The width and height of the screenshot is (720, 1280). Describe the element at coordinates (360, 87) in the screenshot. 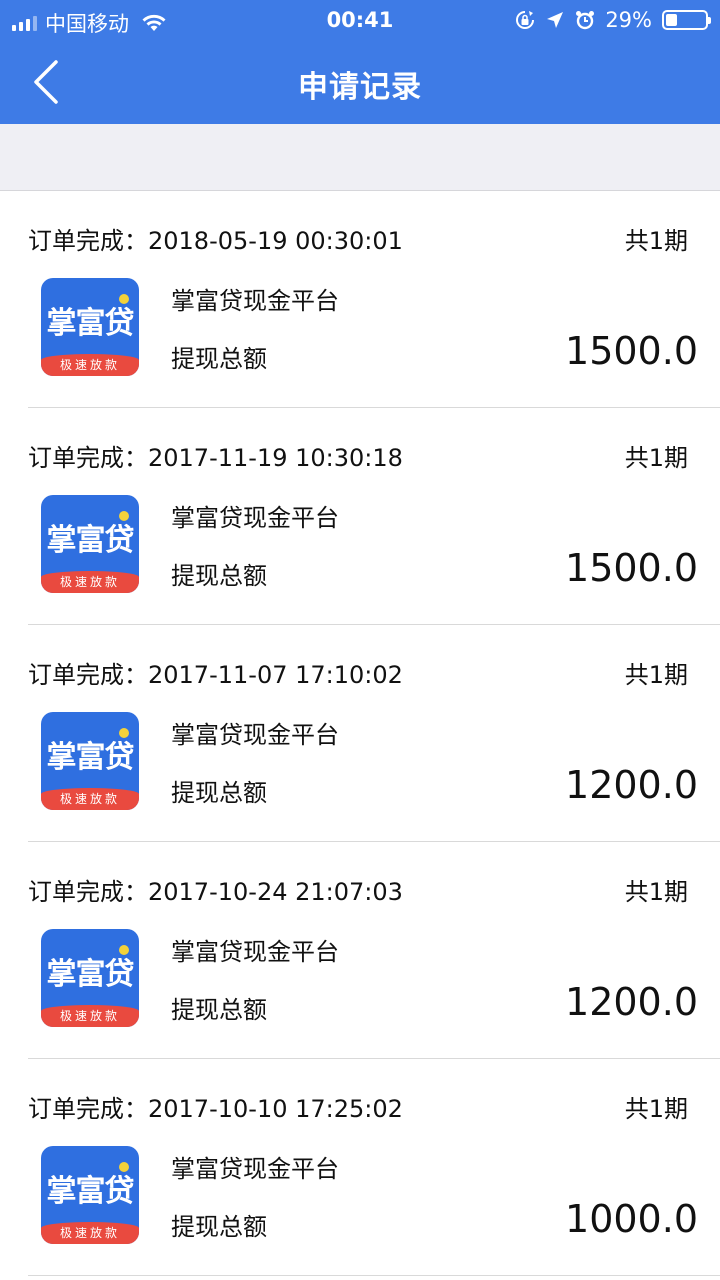

I see `page-title: 申请记录` at that location.